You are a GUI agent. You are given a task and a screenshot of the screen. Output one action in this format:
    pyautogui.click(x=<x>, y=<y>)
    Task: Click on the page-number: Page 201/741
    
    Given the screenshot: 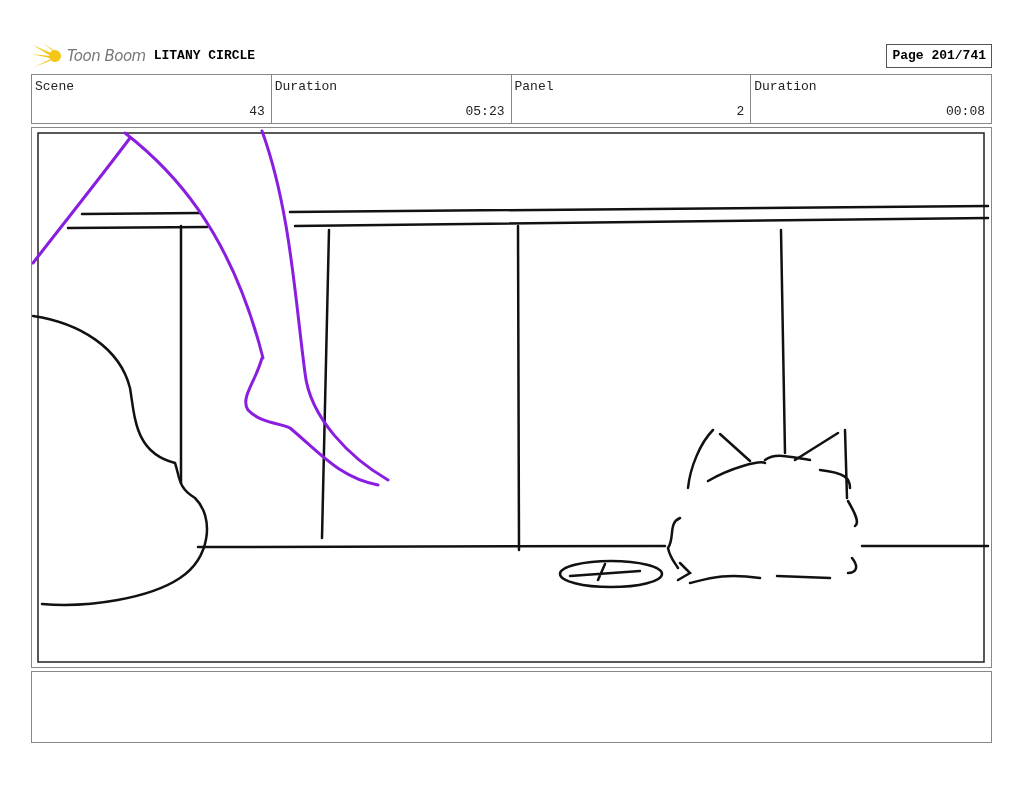 What is the action you would take?
    pyautogui.click(x=939, y=56)
    